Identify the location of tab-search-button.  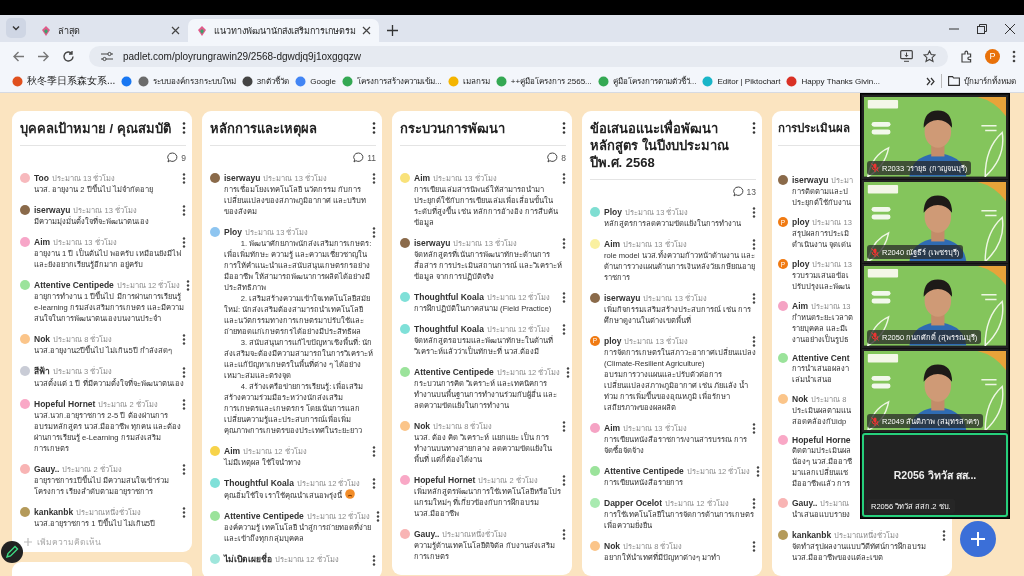
(16, 28).